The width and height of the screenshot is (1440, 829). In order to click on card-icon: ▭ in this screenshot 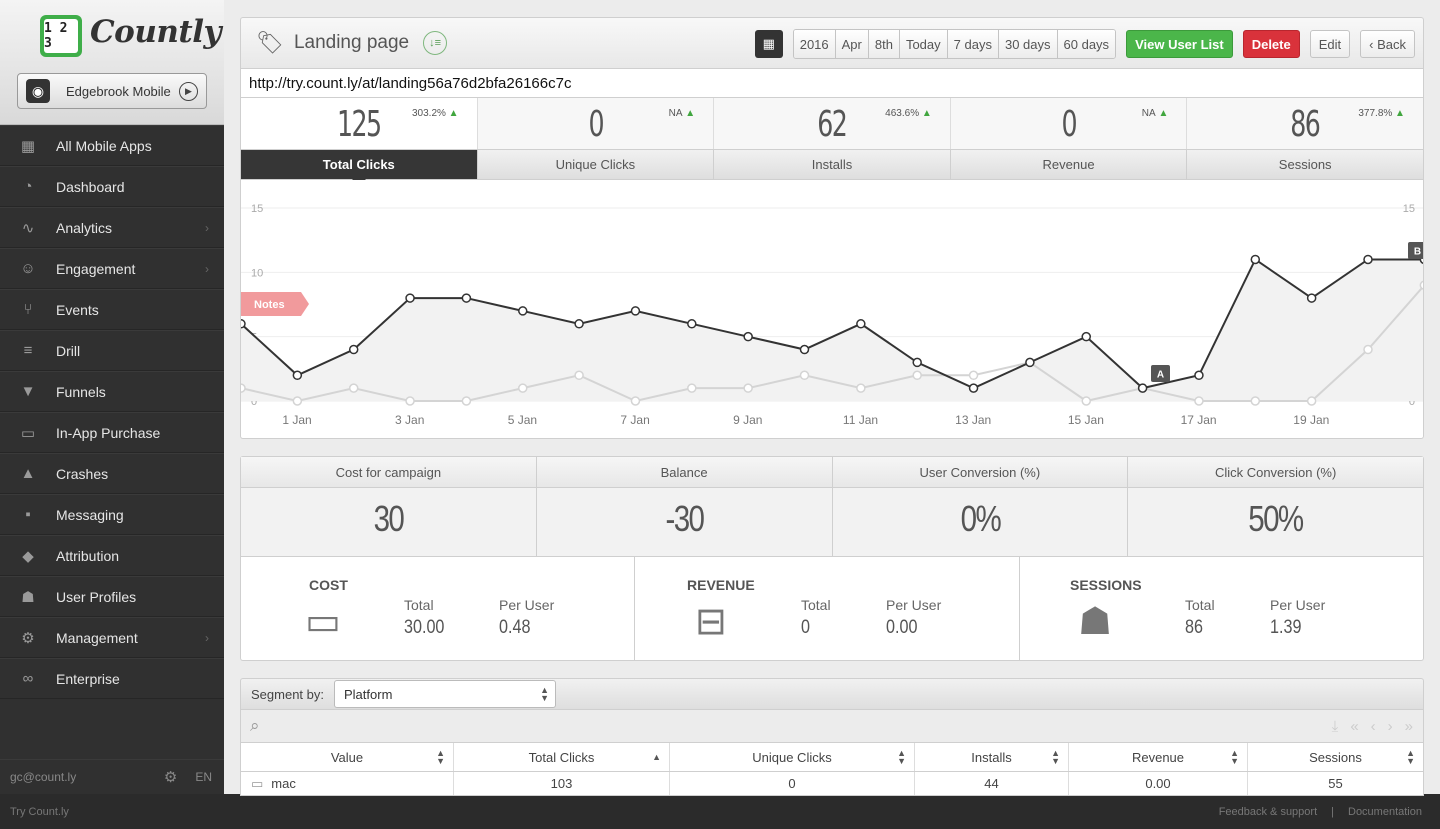, I will do `click(28, 433)`.